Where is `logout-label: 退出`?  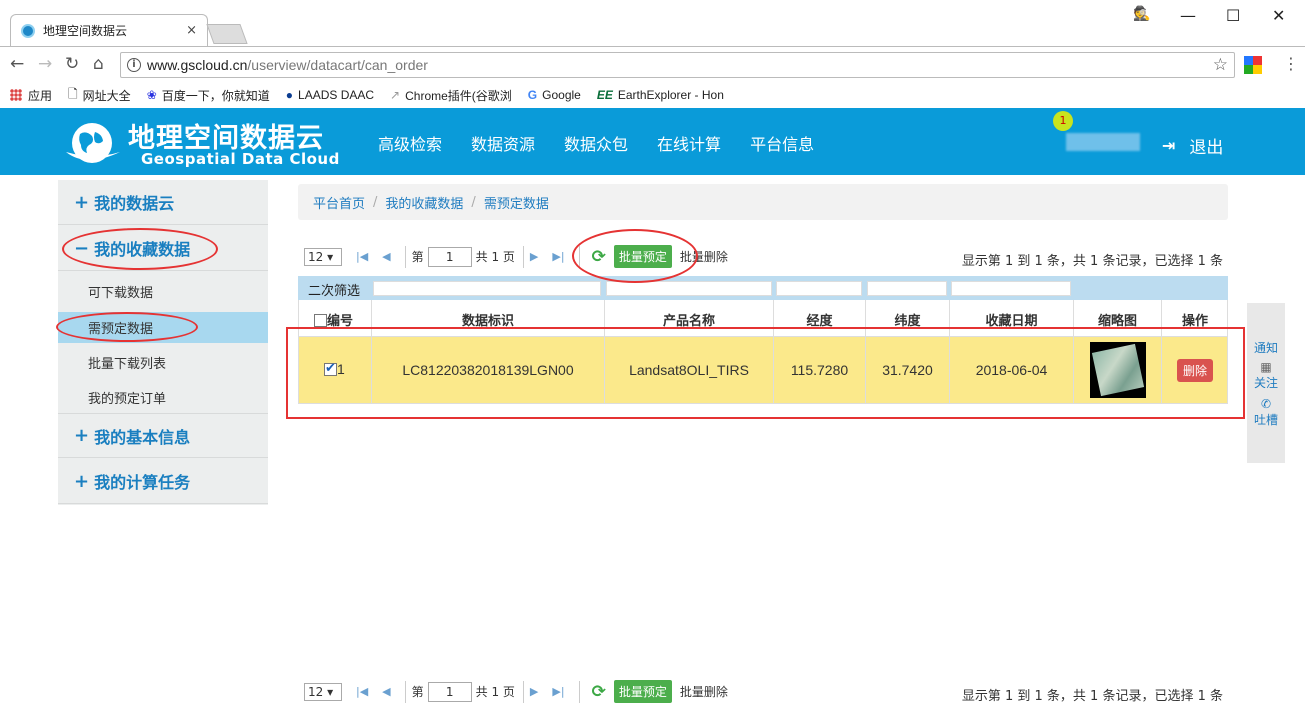 logout-label: 退出 is located at coordinates (1206, 148).